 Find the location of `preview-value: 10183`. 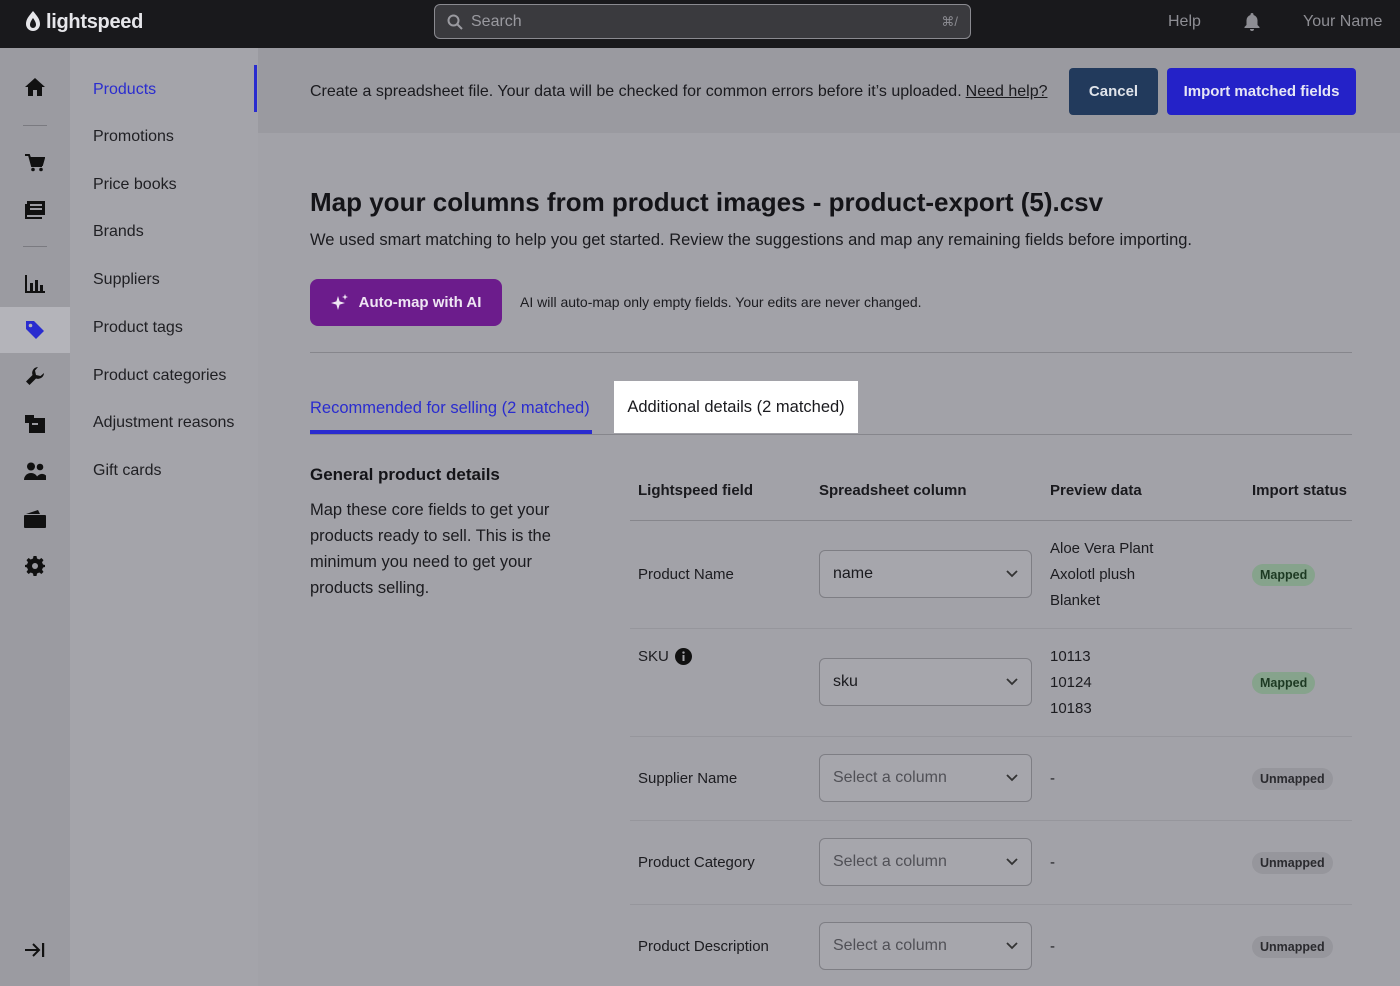

preview-value: 10183 is located at coordinates (1071, 708).